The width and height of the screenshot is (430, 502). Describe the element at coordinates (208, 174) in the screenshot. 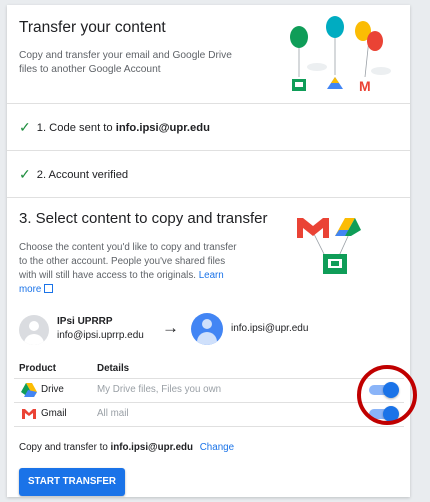

I see `step-account-verified: ✓ 2. Account verified` at that location.